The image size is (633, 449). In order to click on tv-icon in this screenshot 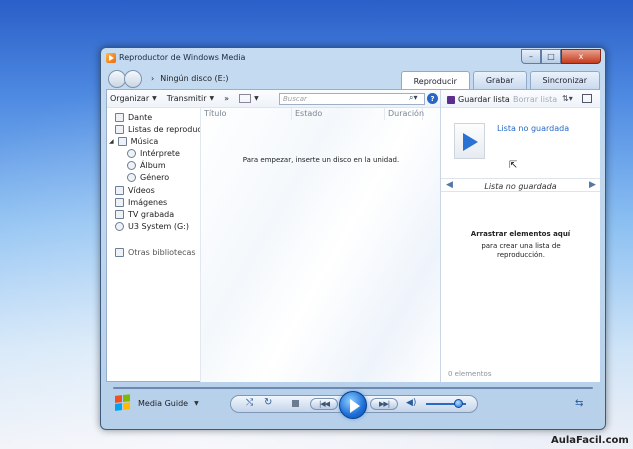, I will do `click(119, 214)`.